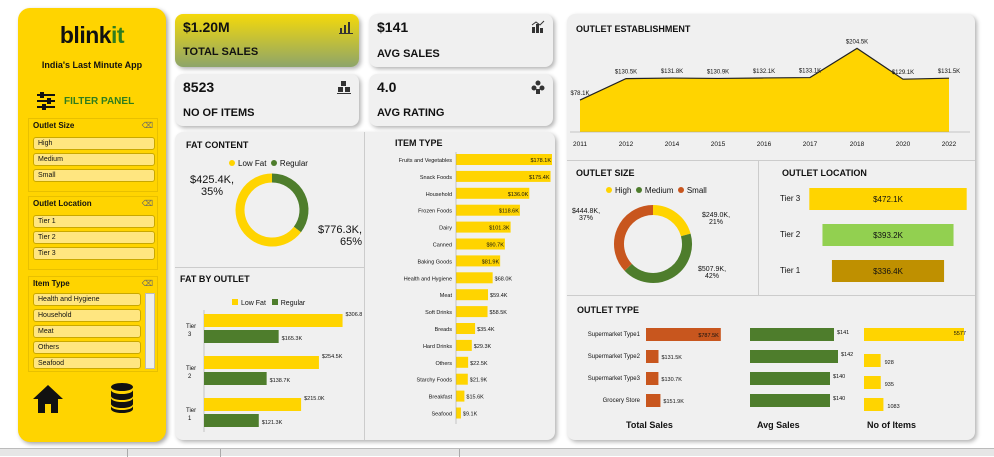 The height and width of the screenshot is (457, 994). I want to click on database-icon, so click(122, 398).